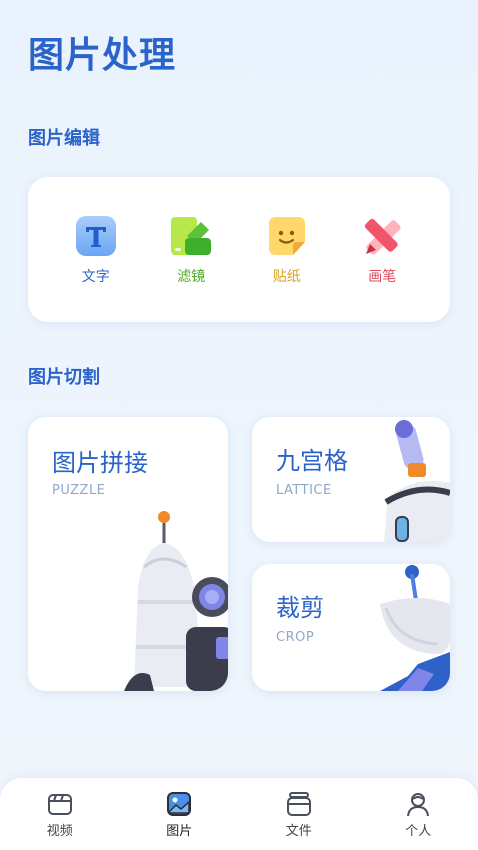  What do you see at coordinates (59, 804) in the screenshot?
I see `video-icon` at bounding box center [59, 804].